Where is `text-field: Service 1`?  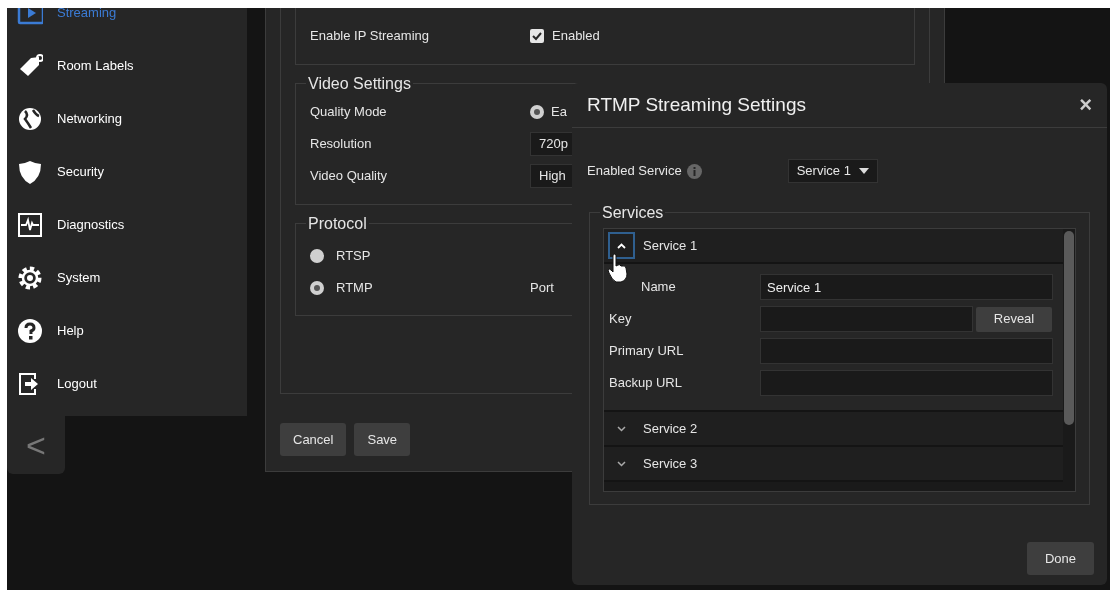 text-field: Service 1 is located at coordinates (906, 287).